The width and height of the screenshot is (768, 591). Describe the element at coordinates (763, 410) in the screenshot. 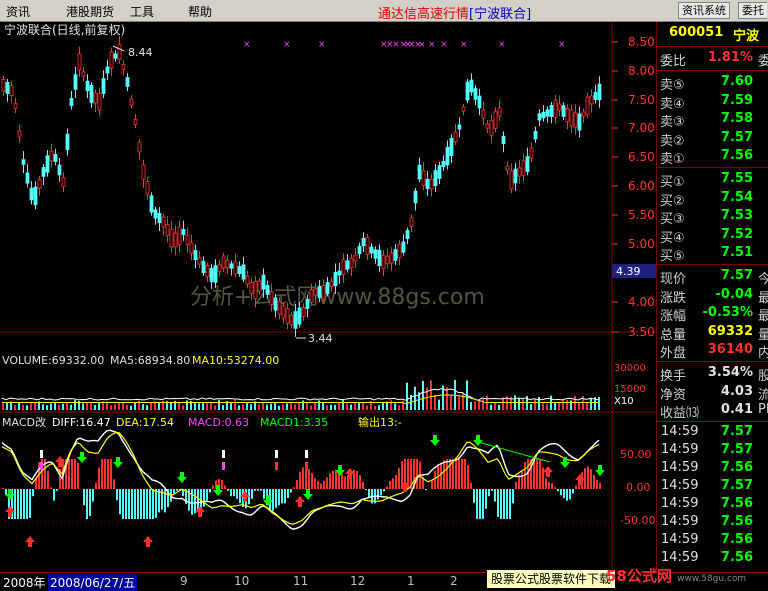

I see `finance-row-extra: PE` at that location.